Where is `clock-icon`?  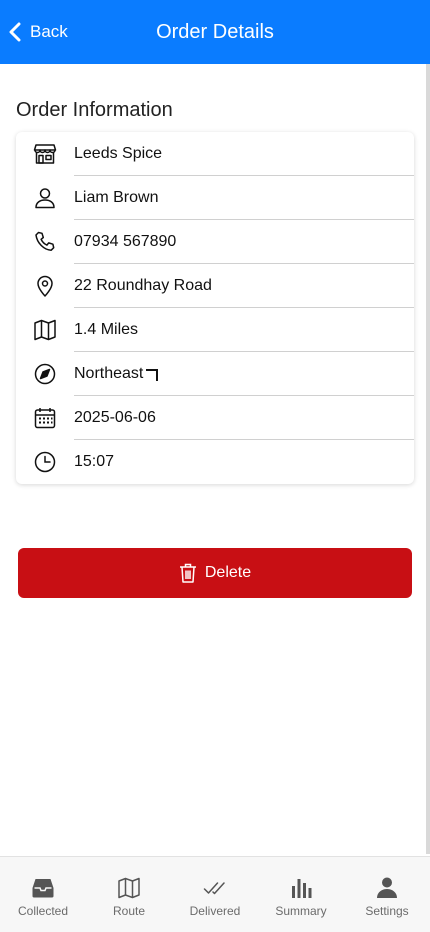 clock-icon is located at coordinates (45, 462).